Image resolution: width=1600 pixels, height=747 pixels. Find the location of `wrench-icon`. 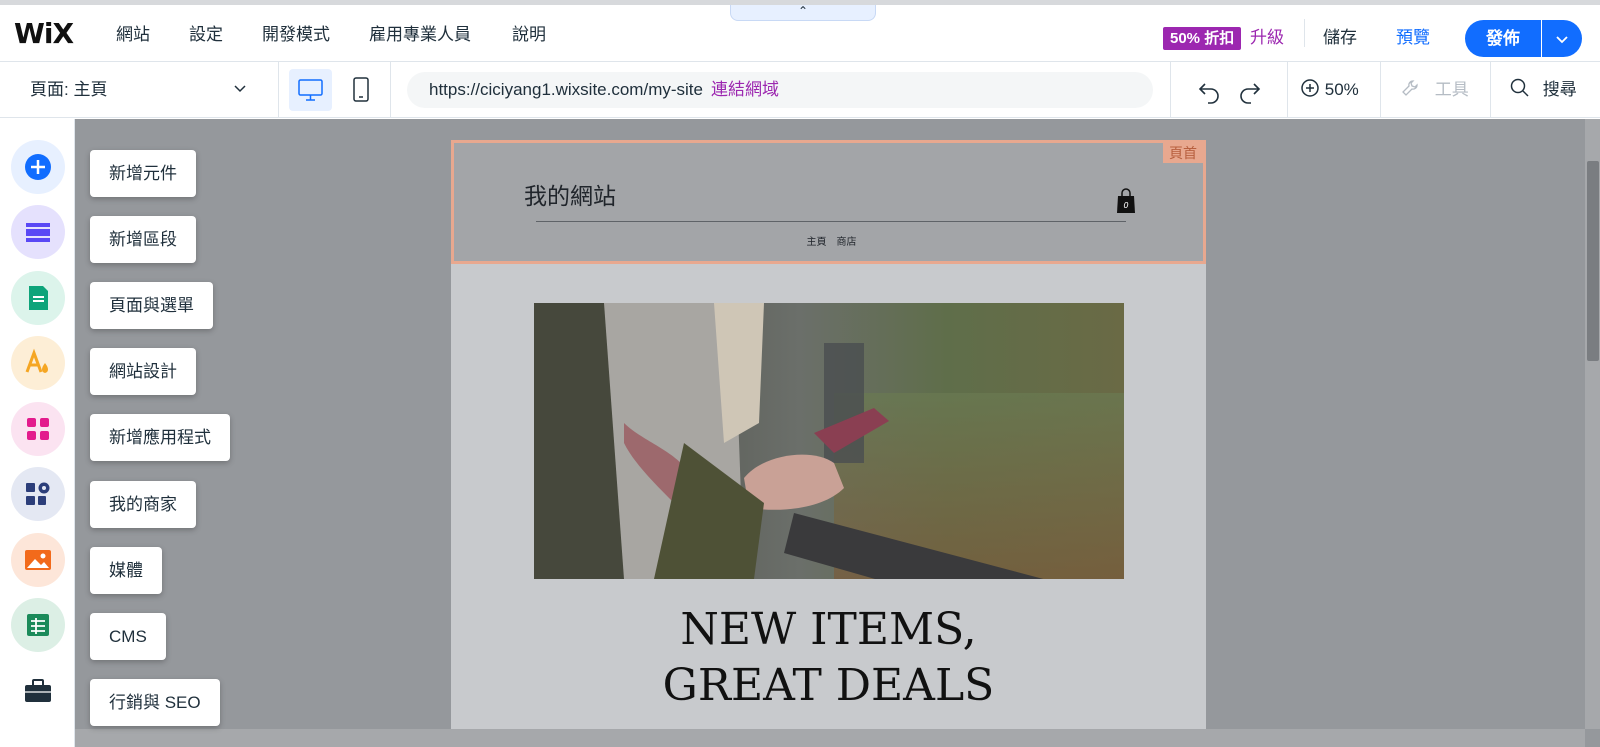

wrench-icon is located at coordinates (1410, 88).